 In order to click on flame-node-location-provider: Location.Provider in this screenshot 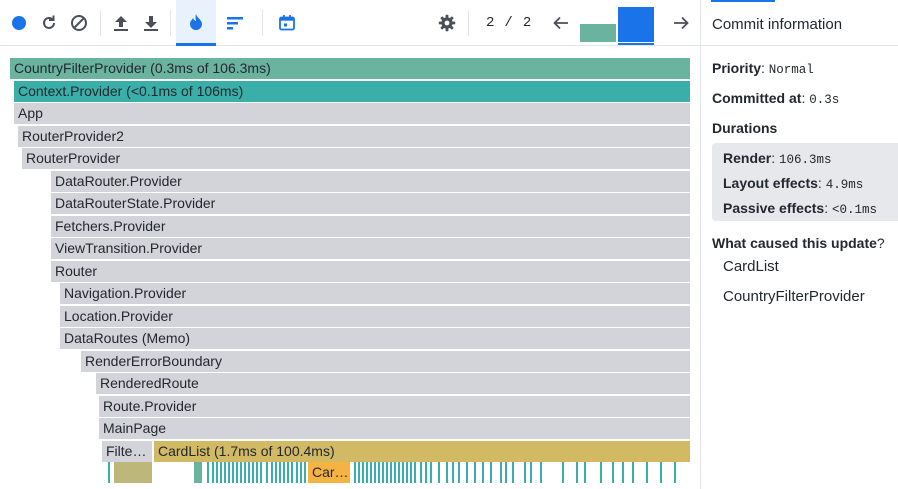, I will do `click(375, 316)`.